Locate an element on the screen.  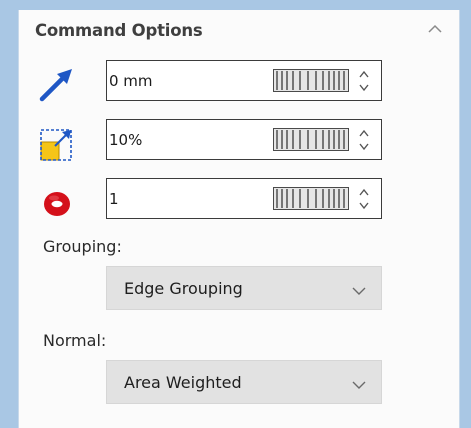
panel-title: Command Options is located at coordinates (119, 30).